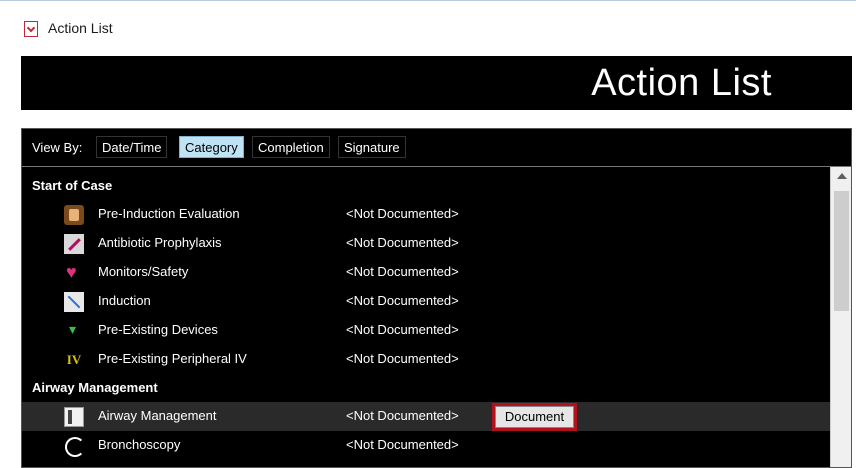 Image resolution: width=856 pixels, height=468 pixels. What do you see at coordinates (74, 417) in the screenshot?
I see `airway-icon` at bounding box center [74, 417].